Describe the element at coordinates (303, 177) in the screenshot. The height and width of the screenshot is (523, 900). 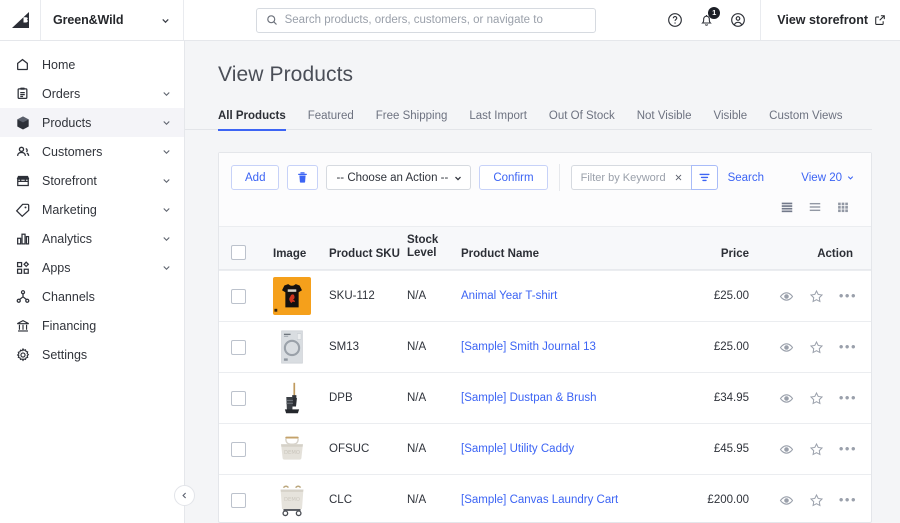
I see `delete-button` at that location.